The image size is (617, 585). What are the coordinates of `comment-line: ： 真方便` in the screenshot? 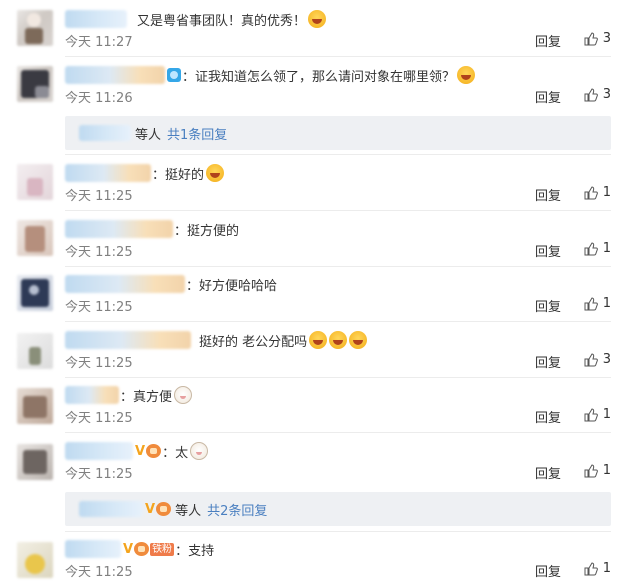 It's located at (129, 395).